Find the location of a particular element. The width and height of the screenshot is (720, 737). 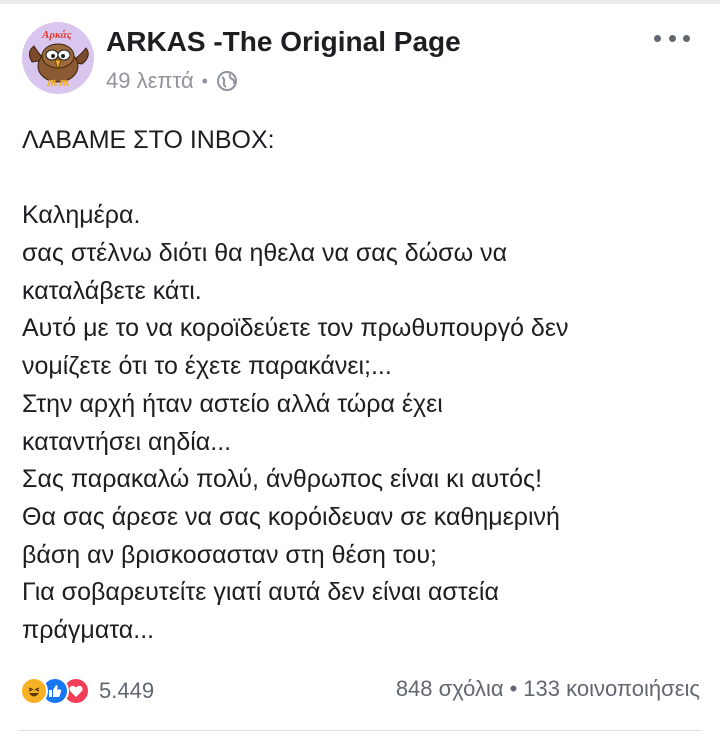

page-avatar: Αρκάς is located at coordinates (58, 58).